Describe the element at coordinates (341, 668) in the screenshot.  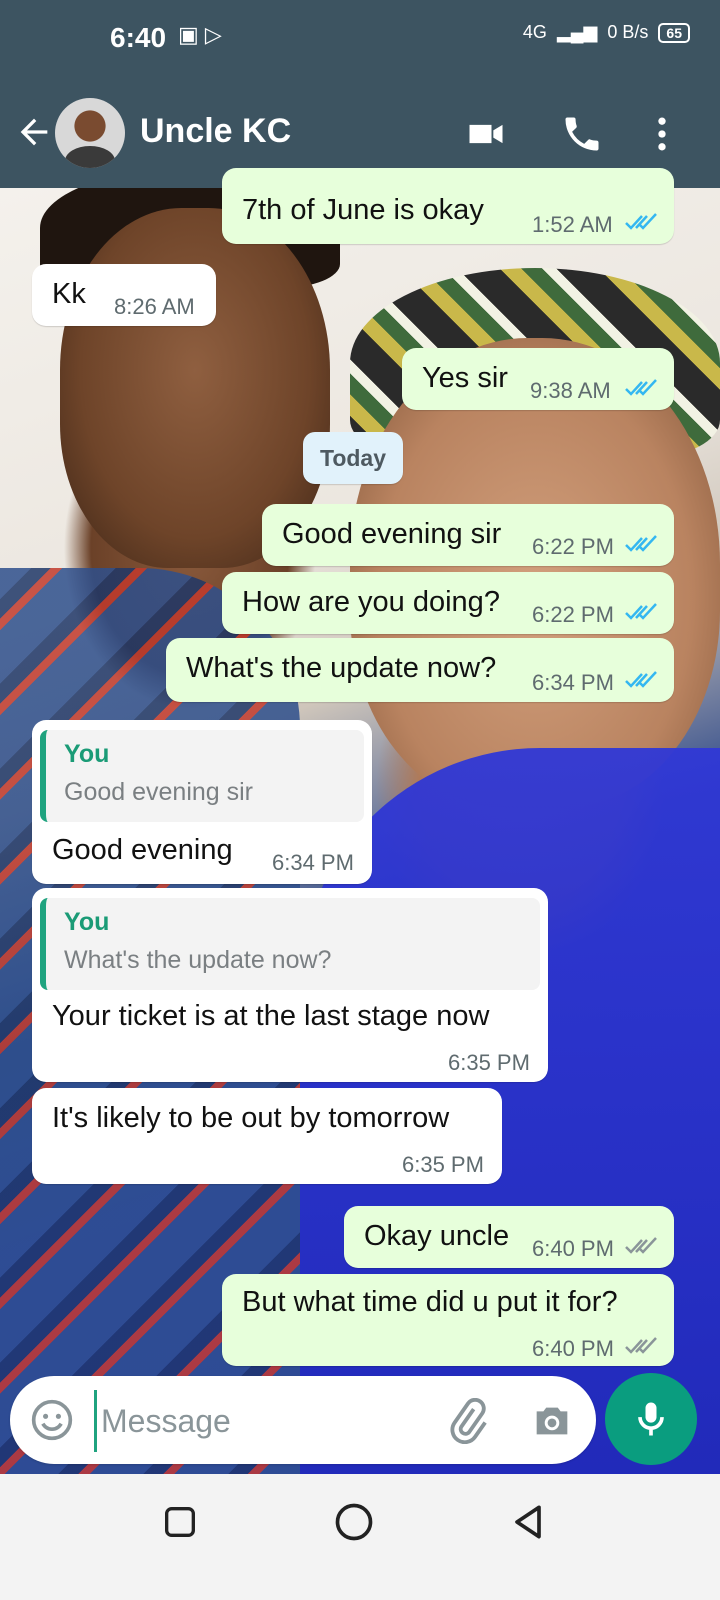
I see `message-text: What's the update now?` at that location.